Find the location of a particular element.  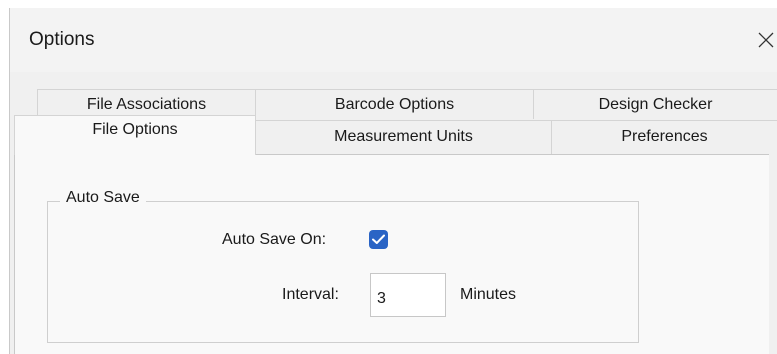

checkmark-icon is located at coordinates (378, 239).